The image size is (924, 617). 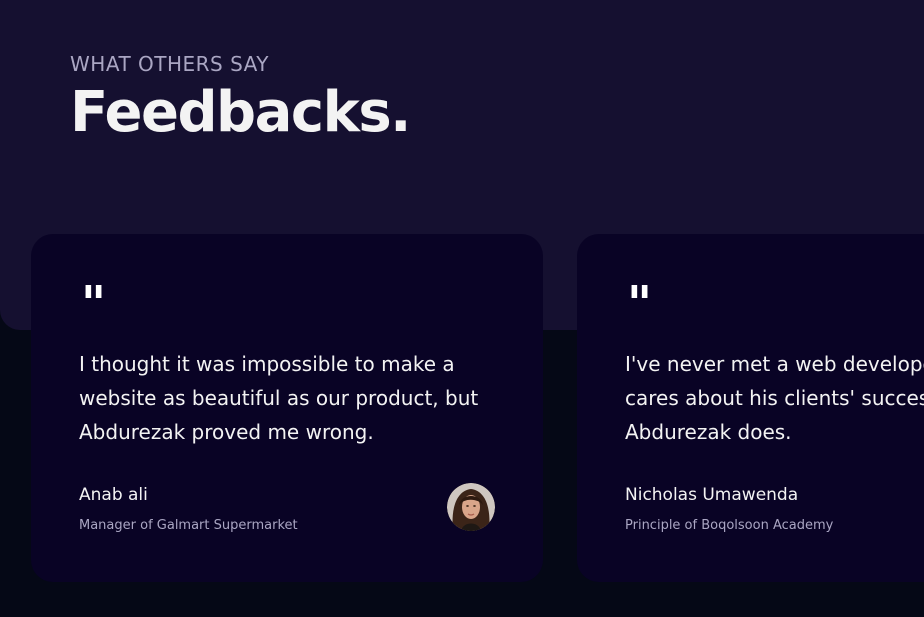 I want to click on section-subtitle: WHAT OTHERS SAY, so click(x=170, y=64).